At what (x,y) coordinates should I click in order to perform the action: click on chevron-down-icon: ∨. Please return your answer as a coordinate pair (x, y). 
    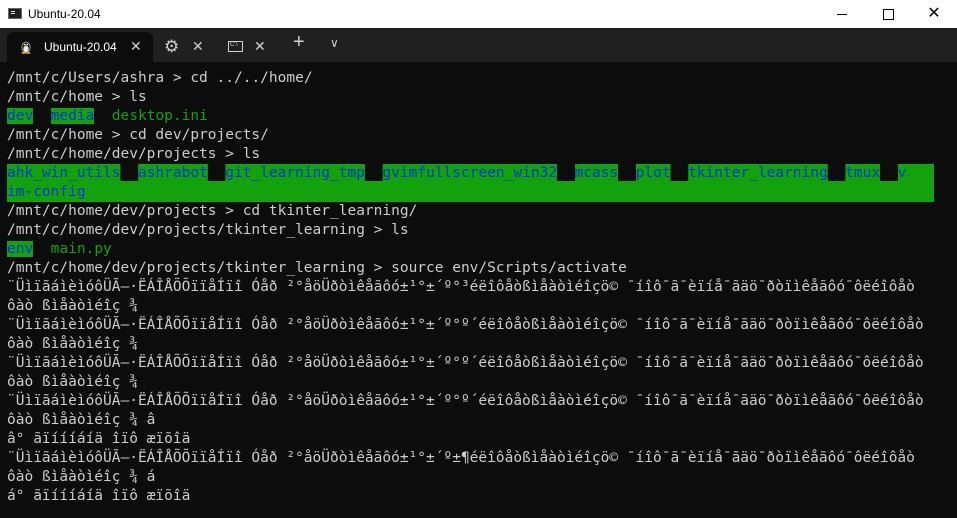
    Looking at the image, I should click on (334, 43).